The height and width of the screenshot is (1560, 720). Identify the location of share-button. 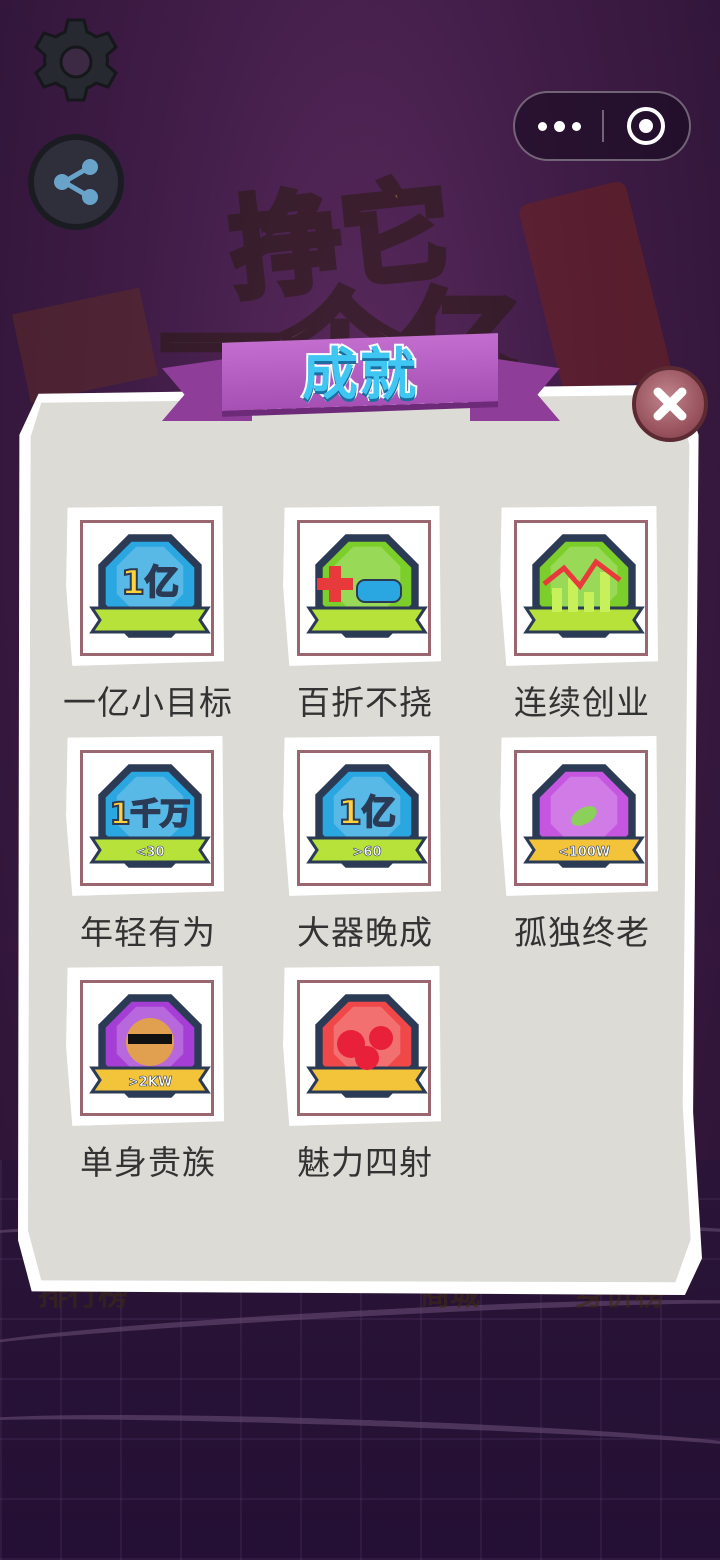
(76, 182).